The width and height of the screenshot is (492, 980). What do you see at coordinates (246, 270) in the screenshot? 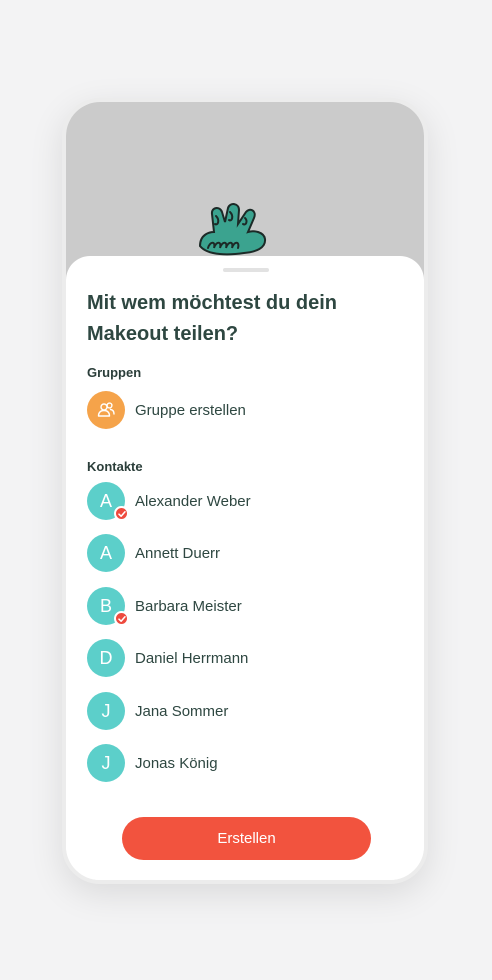
I see `sheet-drag-handle` at bounding box center [246, 270].